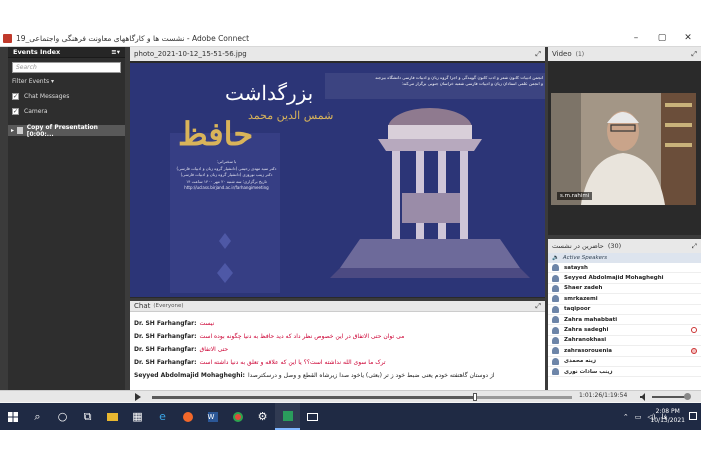  Describe the element at coordinates (190, 54) in the screenshot. I see `share-pod-title: photo_2021-10-12_15-51-56.jpg` at that location.